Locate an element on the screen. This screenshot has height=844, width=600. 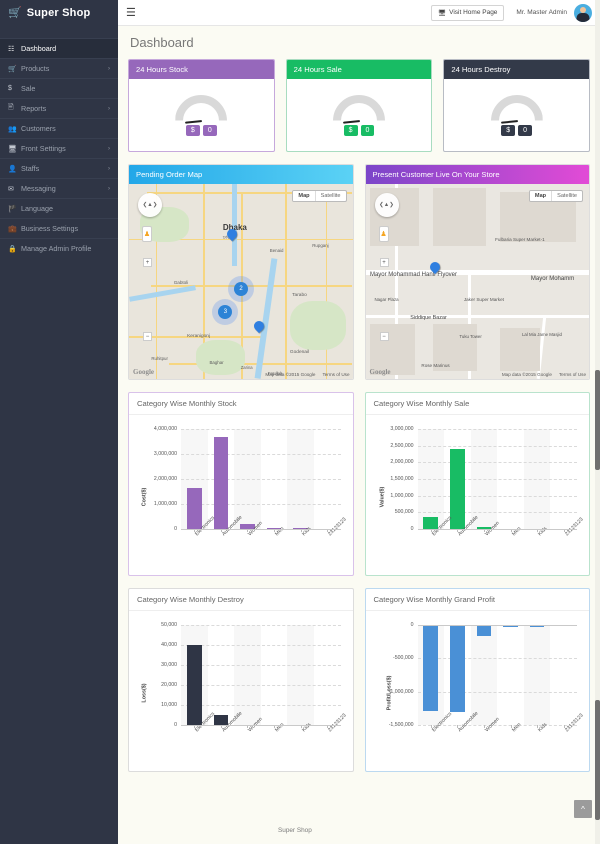
stat-card-title: 24 Hours Destroy is located at coordinates (517, 69).